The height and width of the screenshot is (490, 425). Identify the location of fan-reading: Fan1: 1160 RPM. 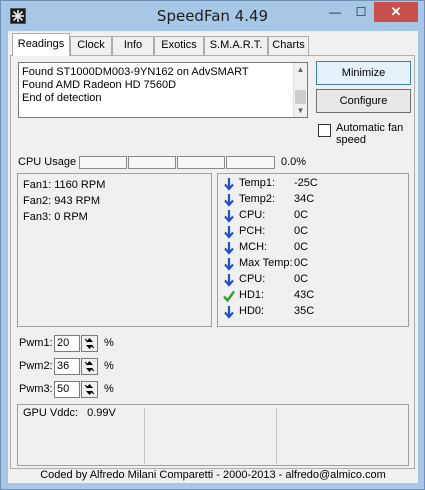
(64, 185).